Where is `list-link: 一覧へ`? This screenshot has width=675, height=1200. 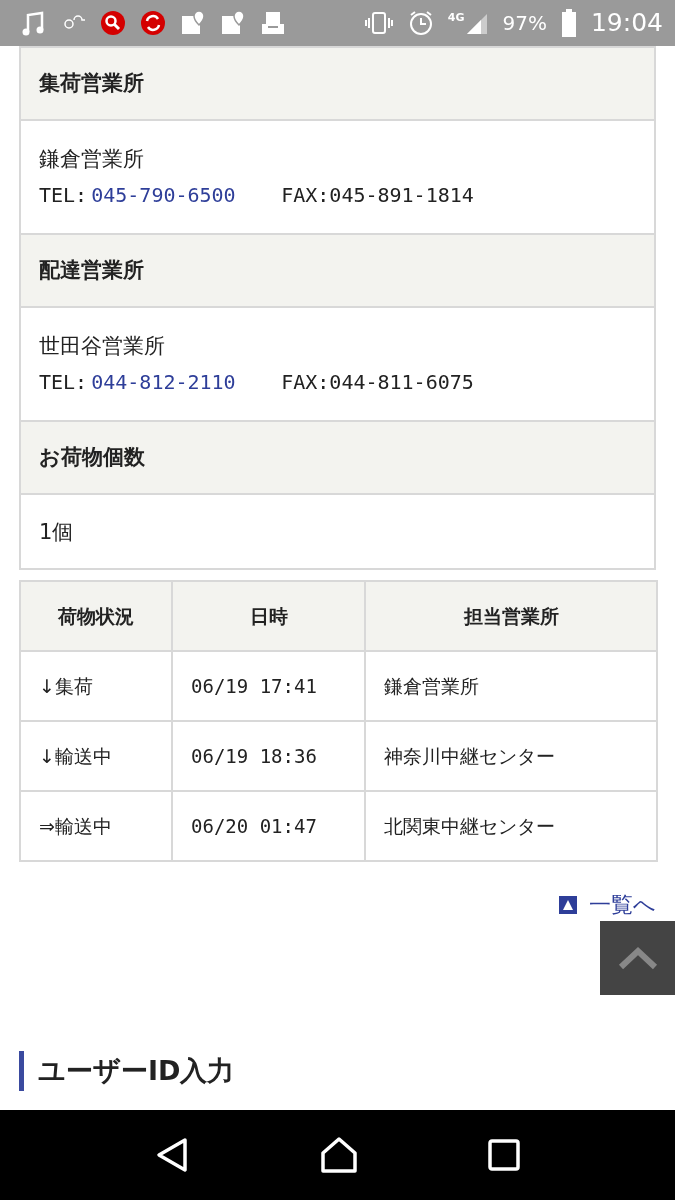 list-link: 一覧へ is located at coordinates (607, 904).